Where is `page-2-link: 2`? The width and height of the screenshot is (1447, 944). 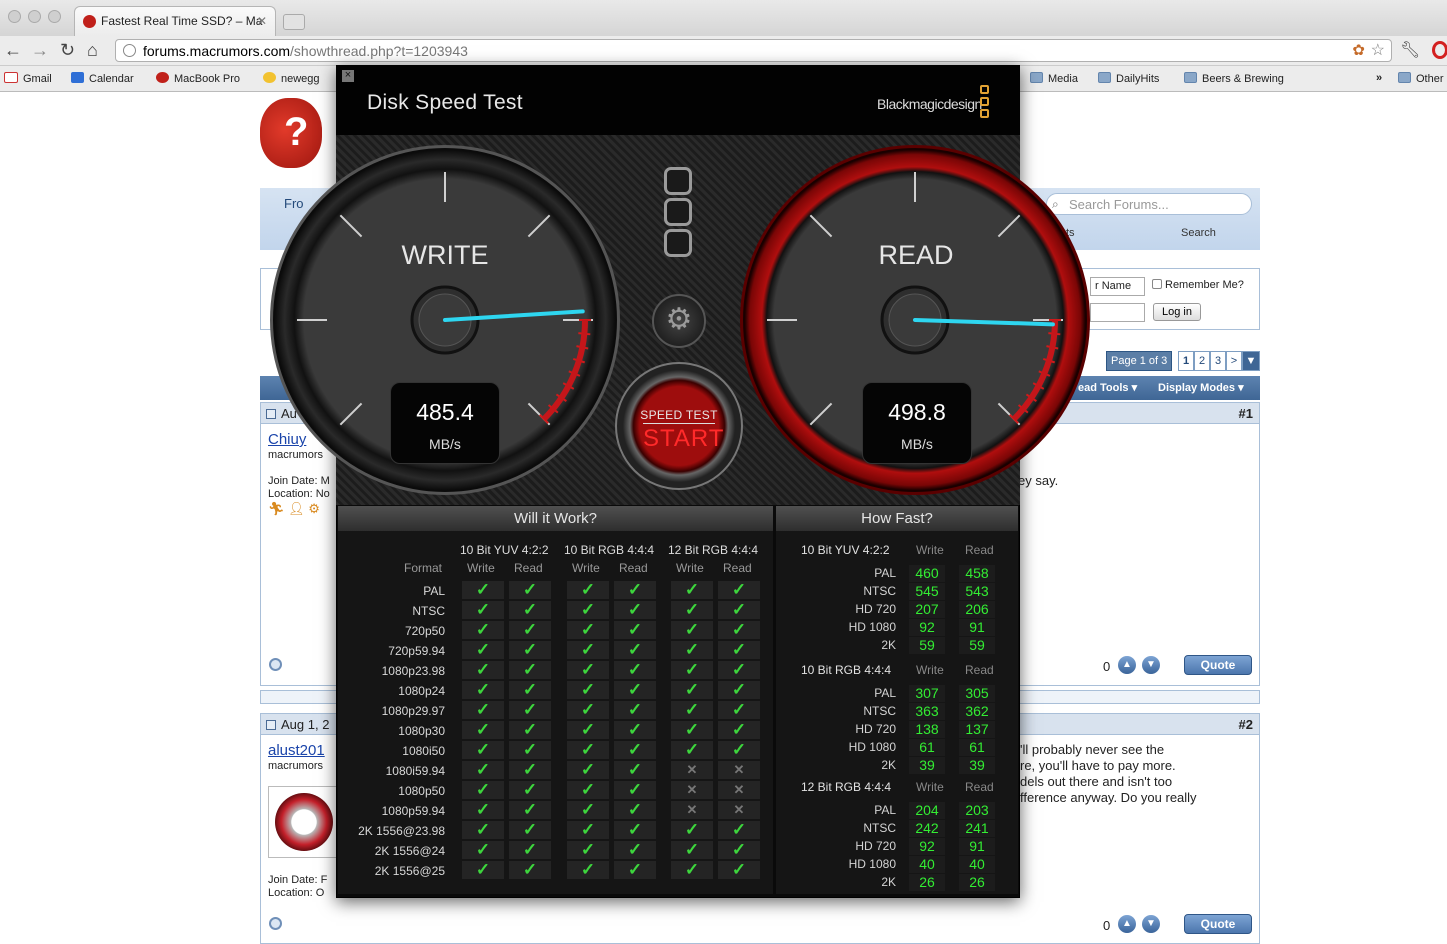 page-2-link: 2 is located at coordinates (1202, 361).